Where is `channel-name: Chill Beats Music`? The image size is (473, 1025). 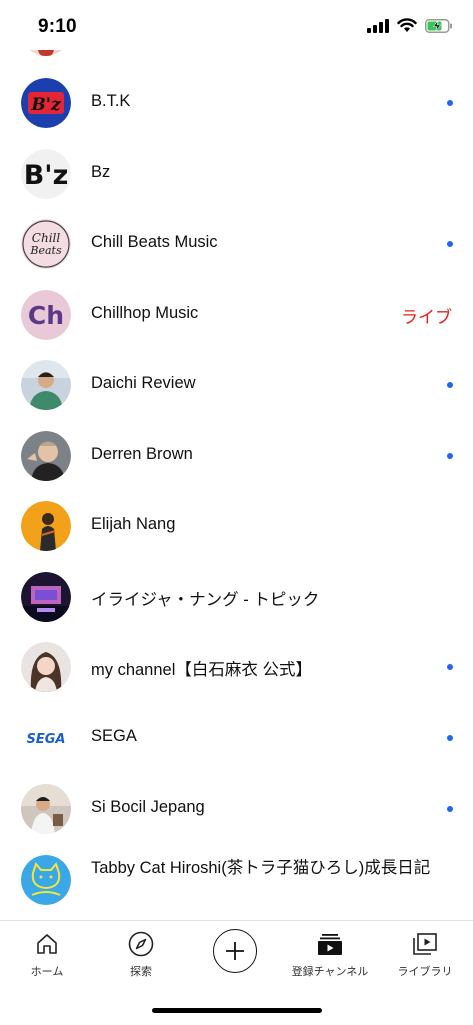
channel-name: Chill Beats Music is located at coordinates (154, 242).